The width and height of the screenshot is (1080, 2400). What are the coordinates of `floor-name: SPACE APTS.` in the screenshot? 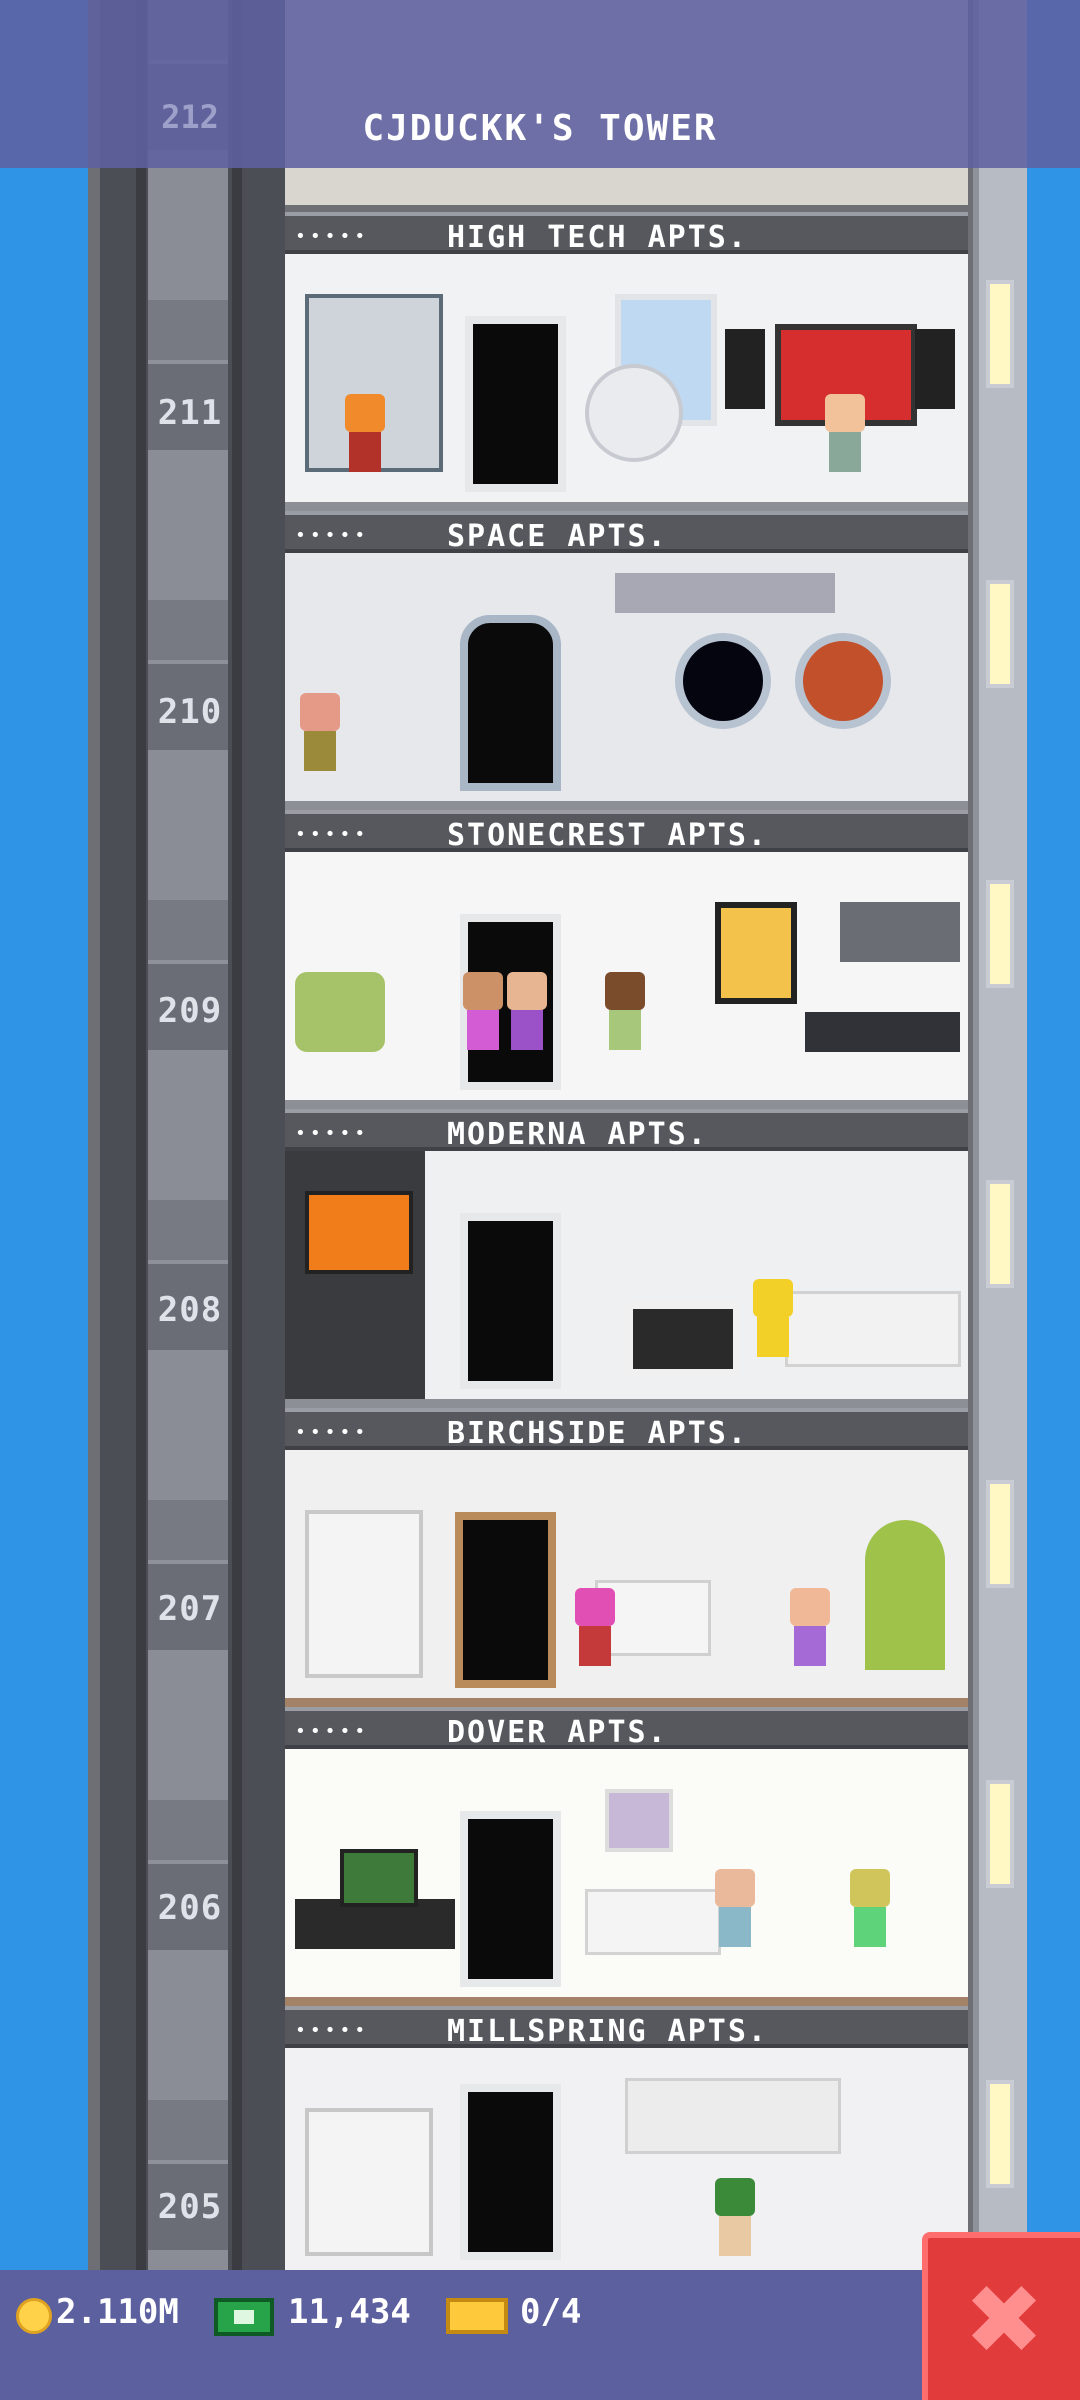 It's located at (557, 536).